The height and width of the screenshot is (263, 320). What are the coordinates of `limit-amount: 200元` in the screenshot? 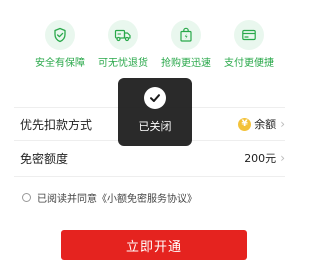 It's located at (260, 158).